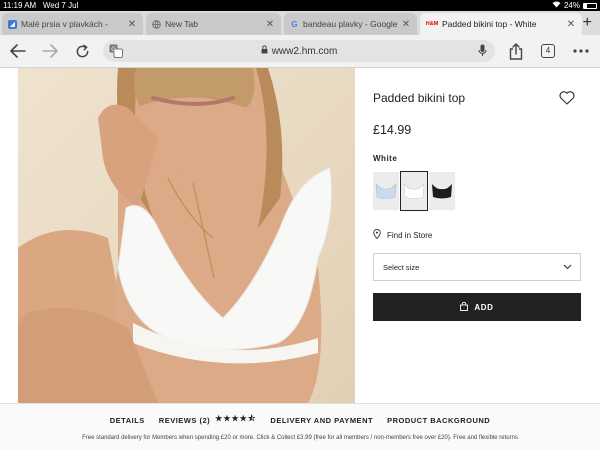 The image size is (600, 450). I want to click on status-bar: 11:19 AM Wed 7 Jul 24%, so click(300, 5).